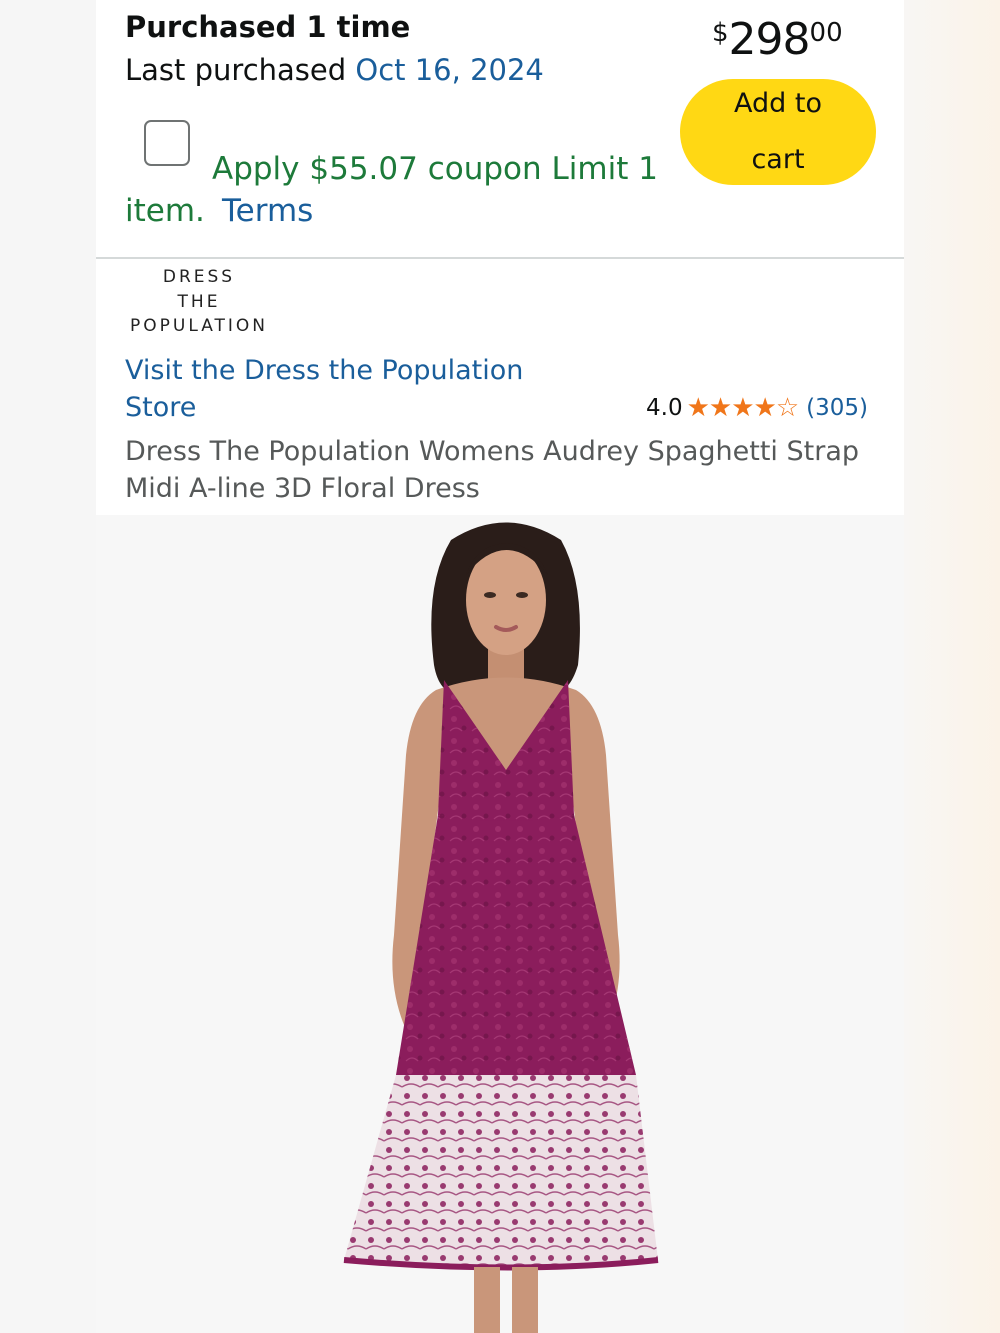 The height and width of the screenshot is (1333, 1000). I want to click on price: $29800, so click(777, 39).